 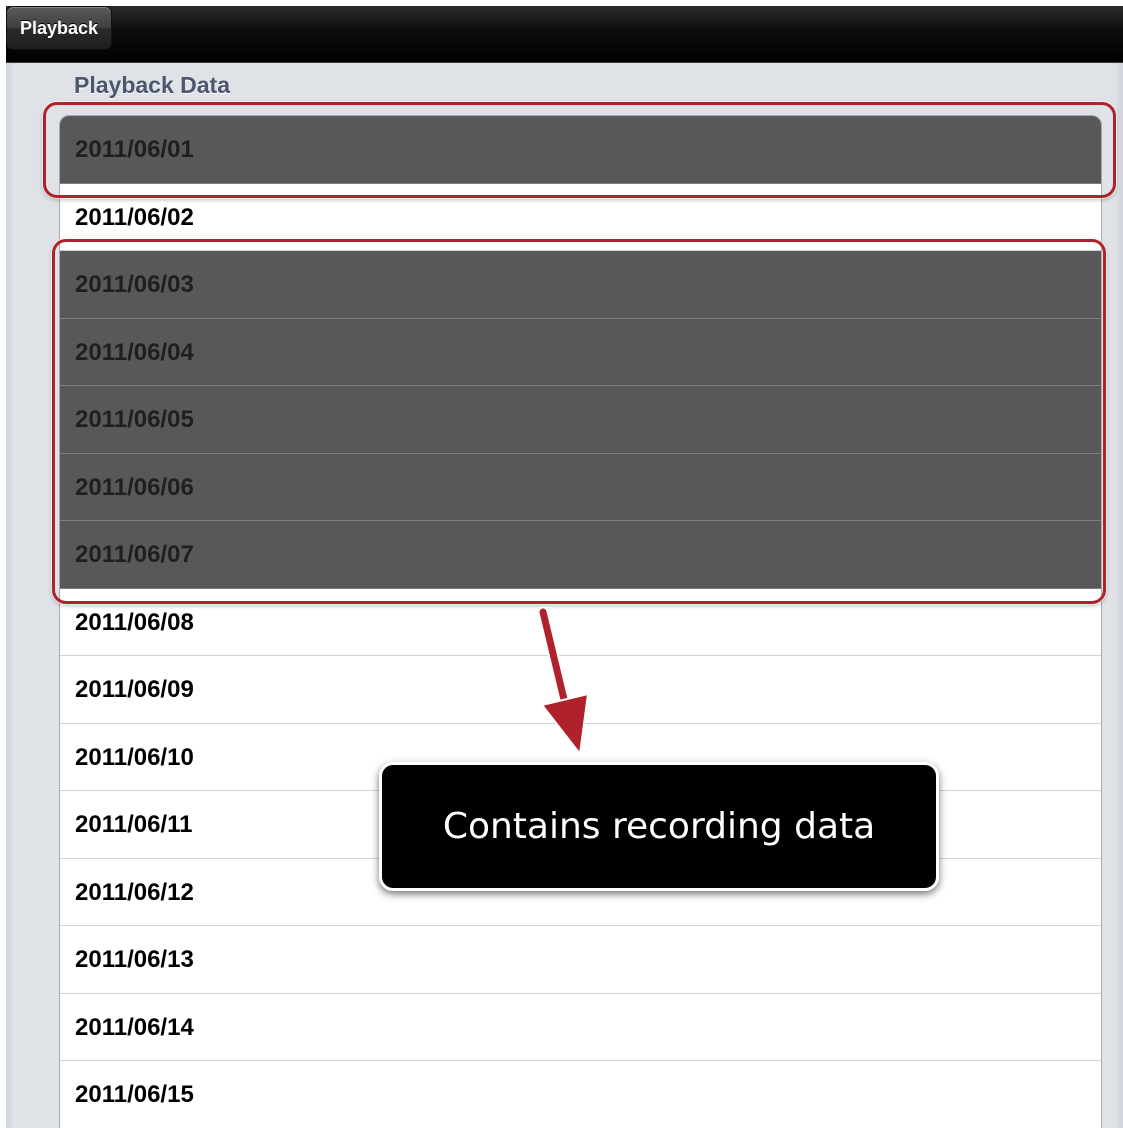 What do you see at coordinates (564, 34) in the screenshot?
I see `navigation-bar: Playback` at bounding box center [564, 34].